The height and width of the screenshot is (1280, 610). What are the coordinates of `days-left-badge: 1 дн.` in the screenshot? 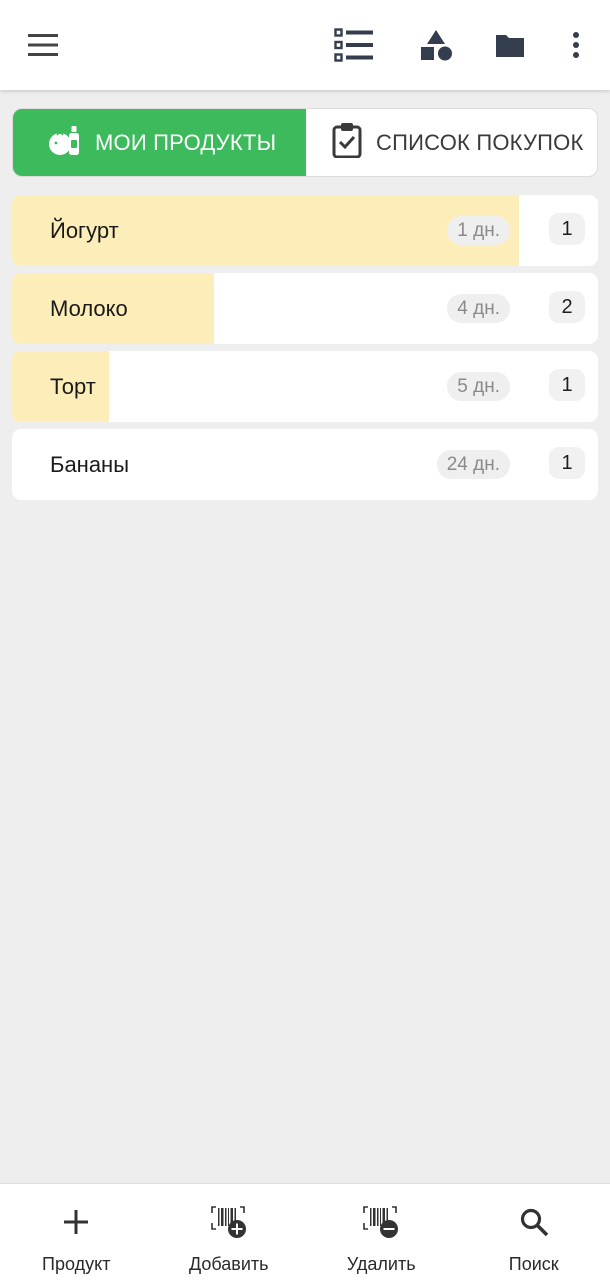 It's located at (478, 230).